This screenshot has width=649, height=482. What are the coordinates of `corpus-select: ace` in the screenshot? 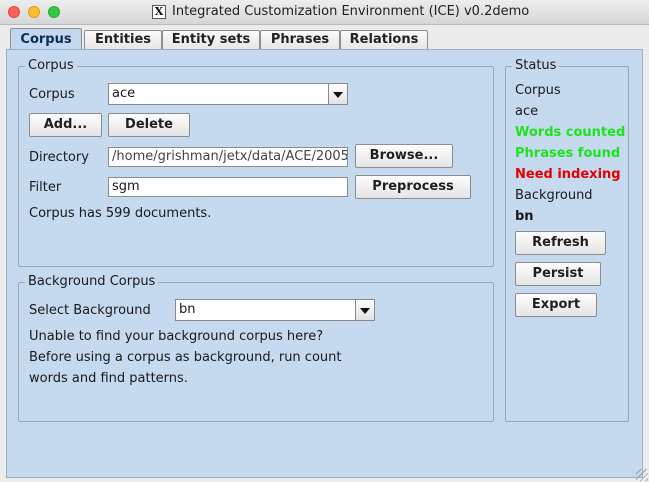 It's located at (228, 94).